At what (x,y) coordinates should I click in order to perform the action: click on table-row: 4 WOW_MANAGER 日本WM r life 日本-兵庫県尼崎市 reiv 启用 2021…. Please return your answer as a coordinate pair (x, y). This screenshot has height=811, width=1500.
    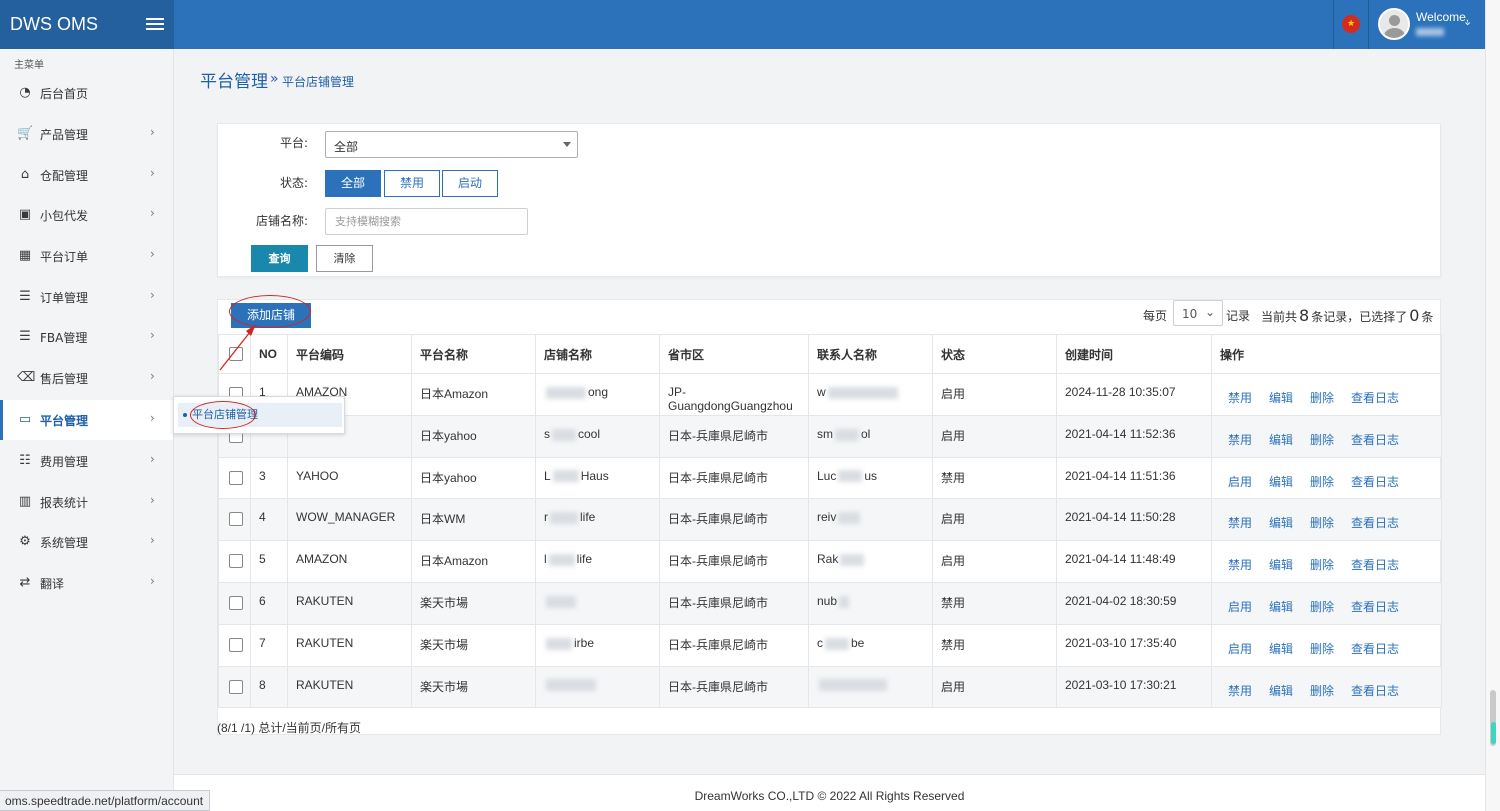
    Looking at the image, I should click on (830, 520).